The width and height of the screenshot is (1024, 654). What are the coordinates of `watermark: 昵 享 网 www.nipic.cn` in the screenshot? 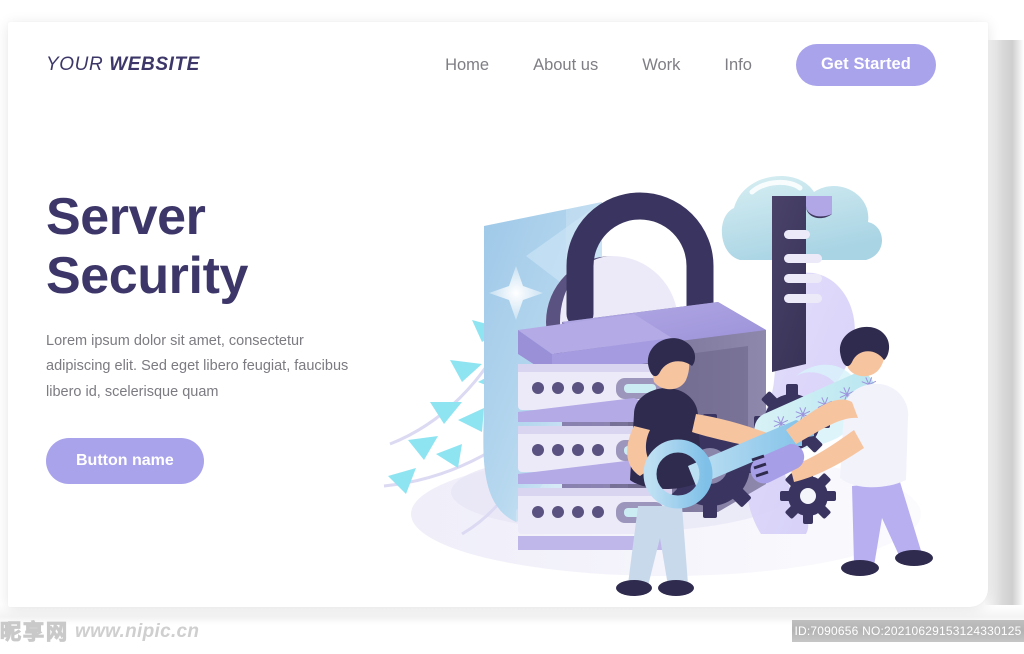 It's located at (150, 632).